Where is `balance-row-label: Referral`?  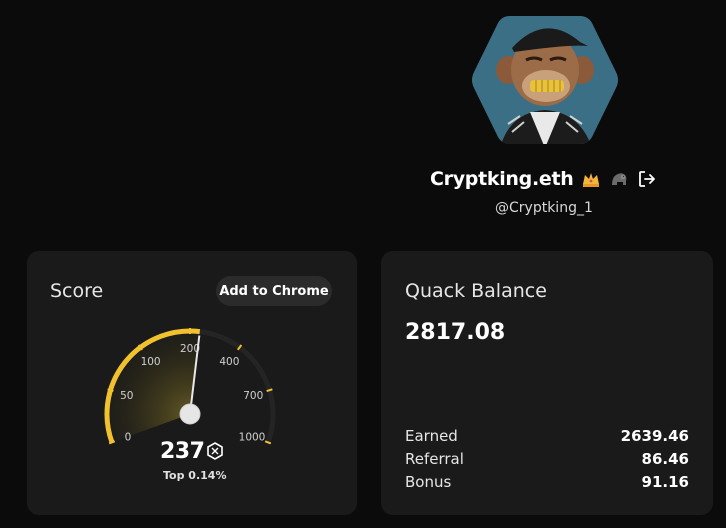
balance-row-label: Referral is located at coordinates (434, 459).